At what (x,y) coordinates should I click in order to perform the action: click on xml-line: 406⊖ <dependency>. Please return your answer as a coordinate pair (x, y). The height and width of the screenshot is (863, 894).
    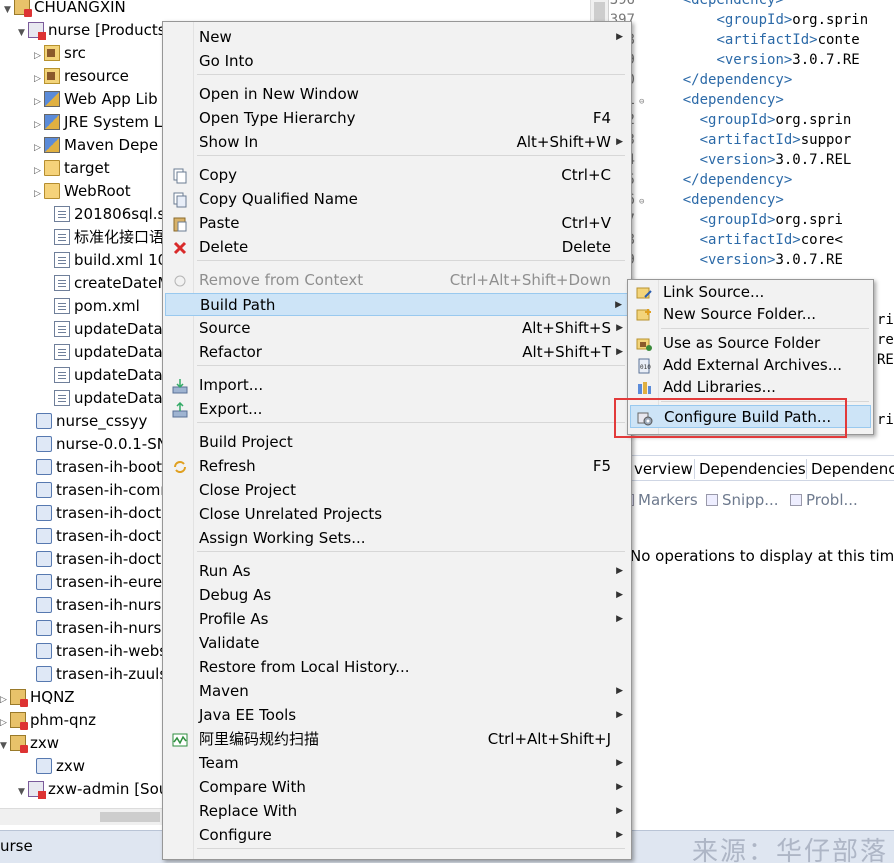
    Looking at the image, I should click on (696, 200).